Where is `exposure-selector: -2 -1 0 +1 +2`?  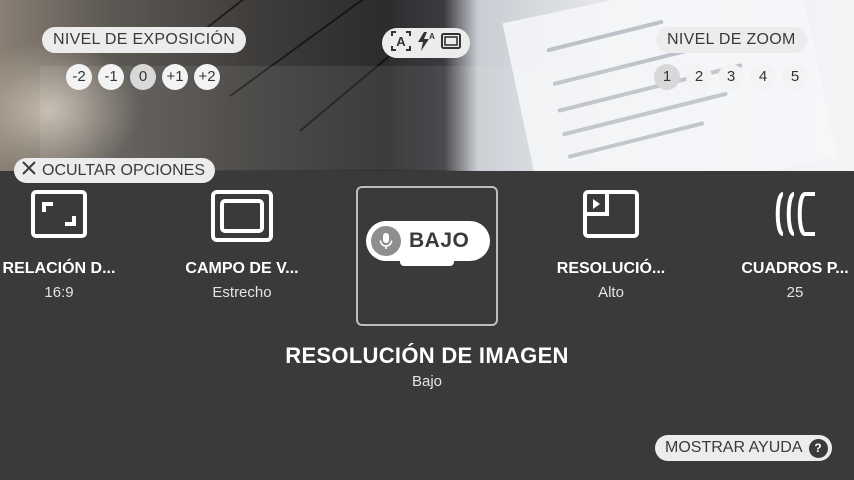 exposure-selector: -2 -1 0 +1 +2 is located at coordinates (143, 77).